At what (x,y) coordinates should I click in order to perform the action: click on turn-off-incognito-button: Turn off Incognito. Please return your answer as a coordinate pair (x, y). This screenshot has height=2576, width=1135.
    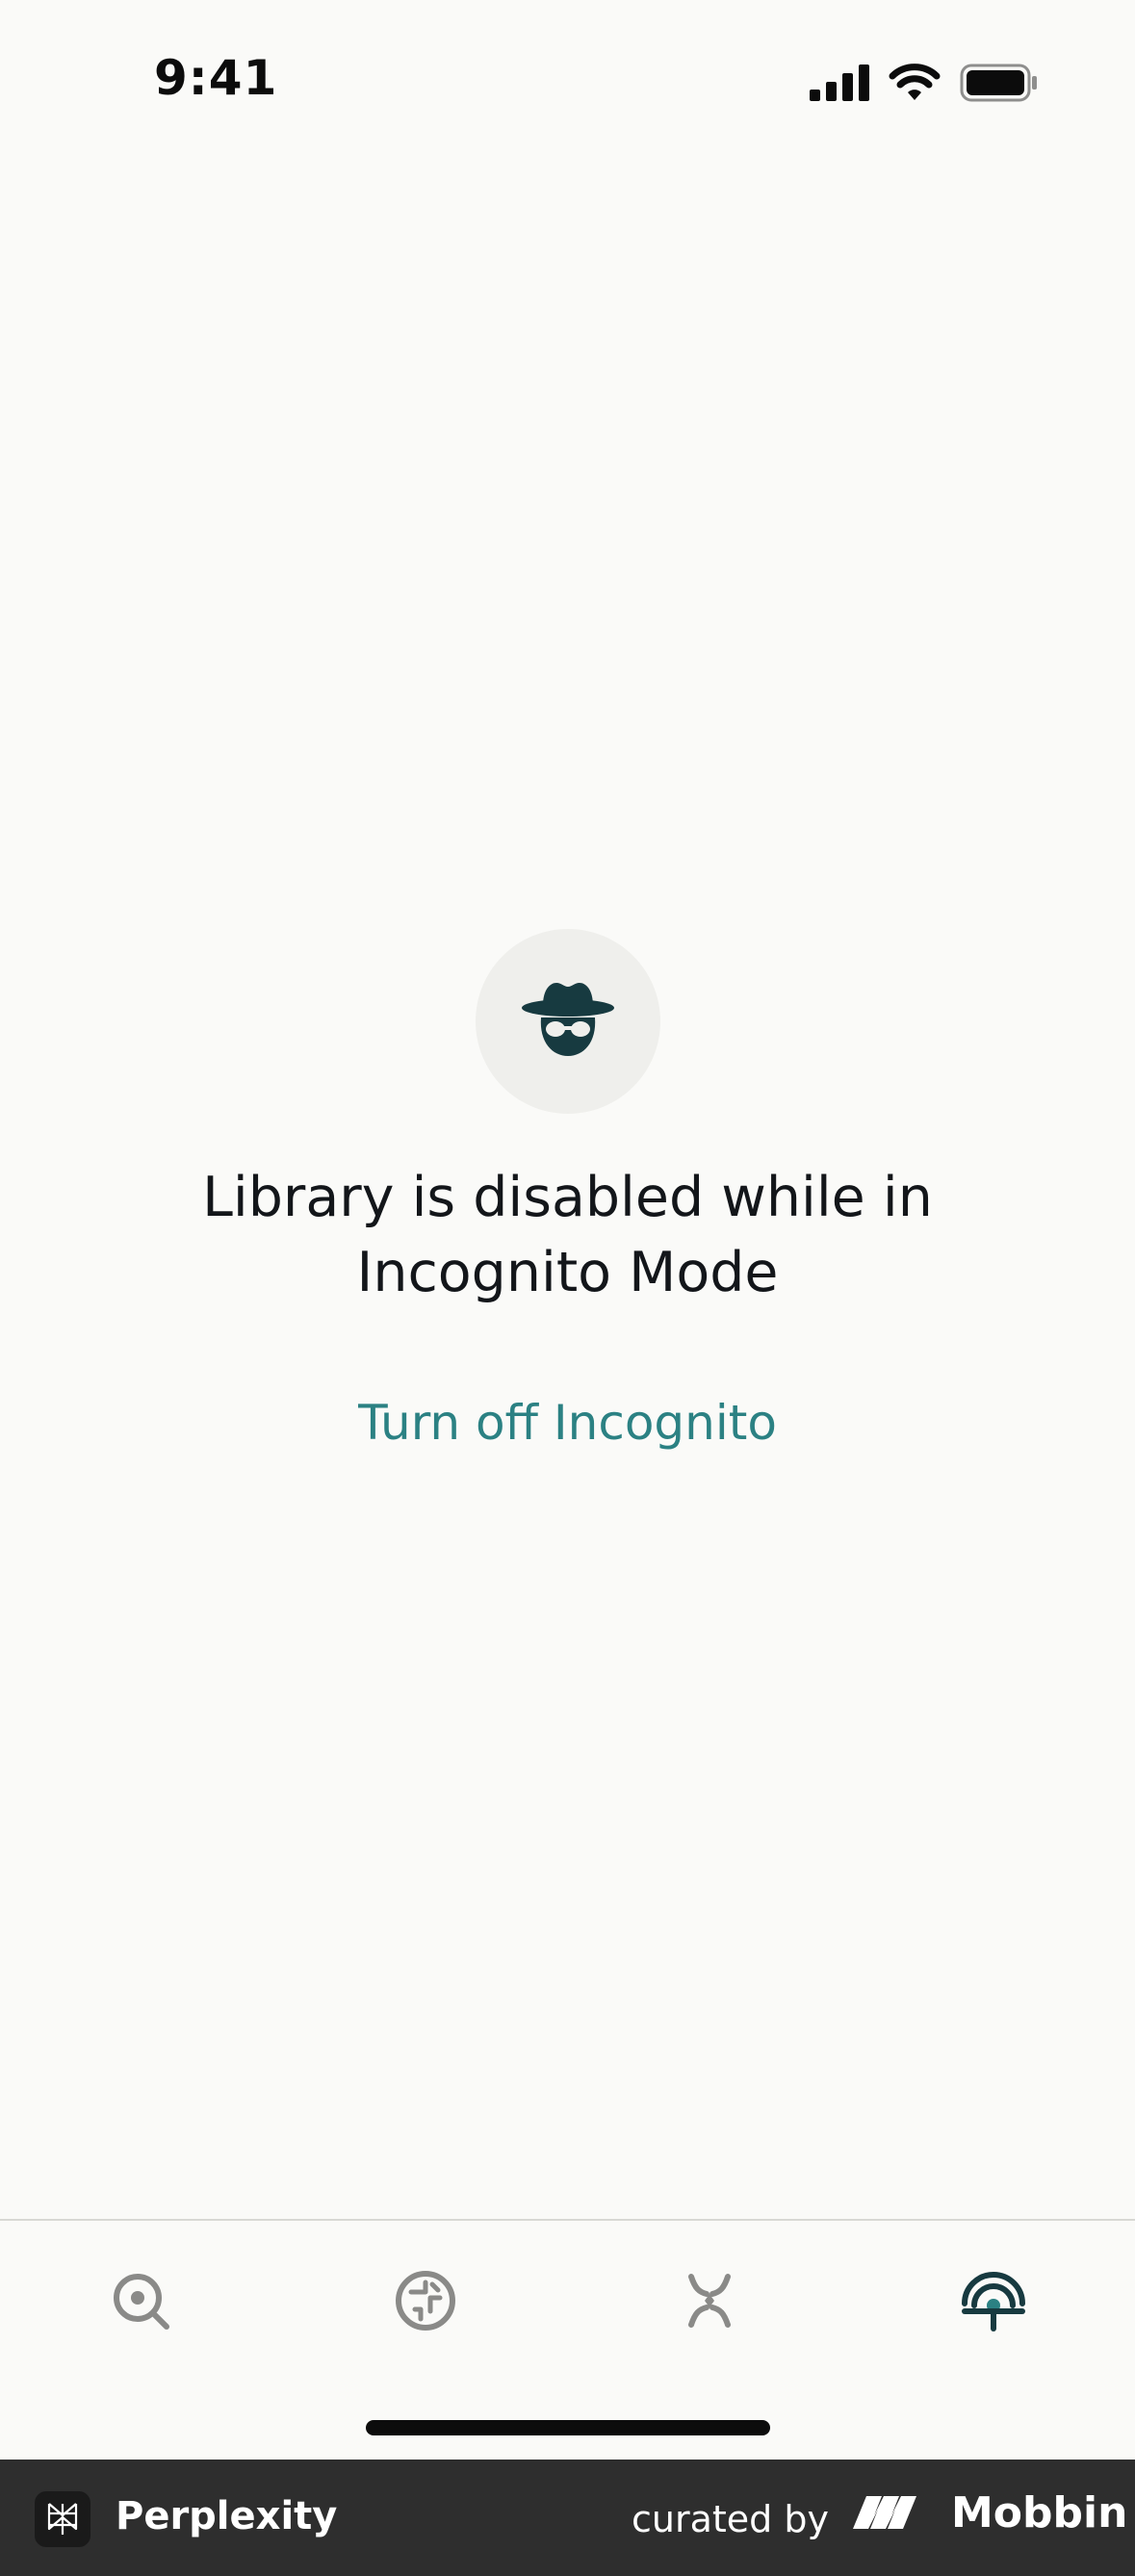
    Looking at the image, I should click on (567, 1423).